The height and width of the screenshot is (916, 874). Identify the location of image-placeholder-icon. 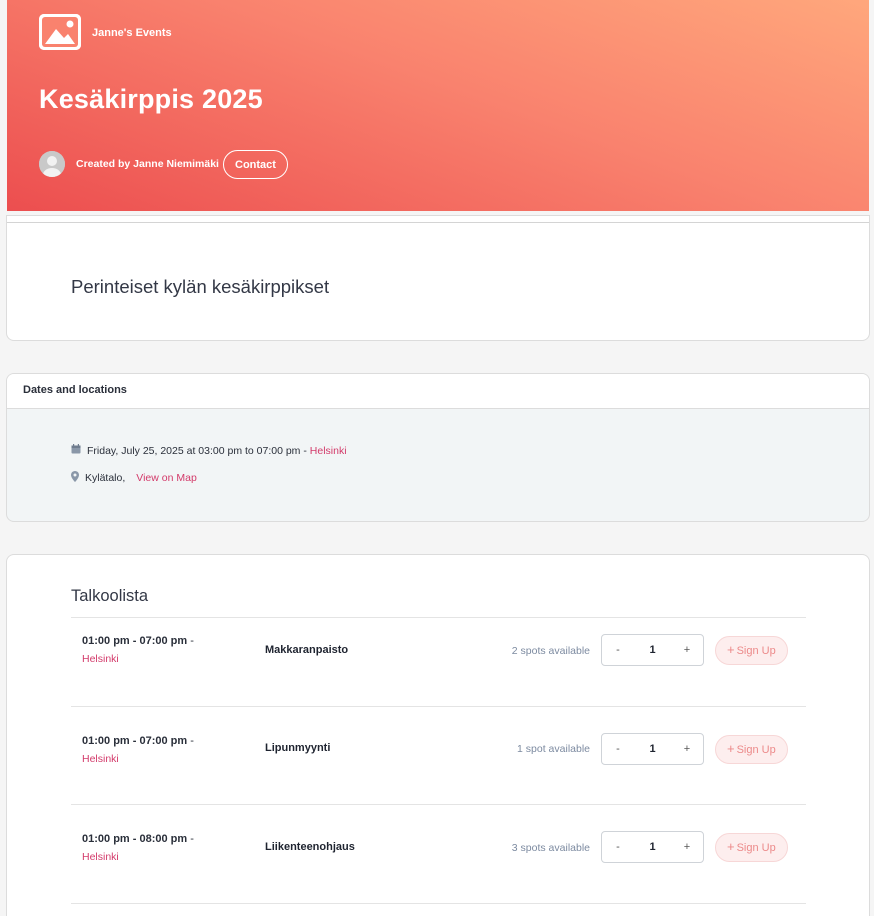
(60, 32).